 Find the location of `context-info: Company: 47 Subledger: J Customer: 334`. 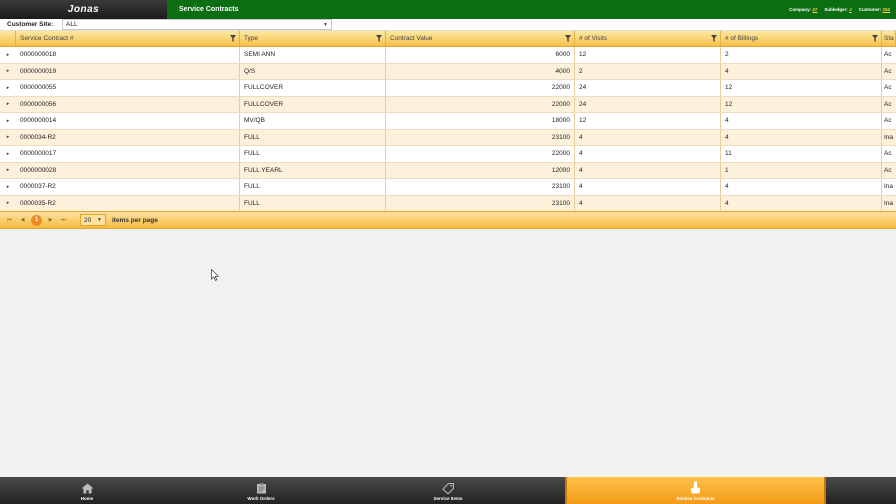

context-info: Company: 47 Subledger: J Customer: 334 is located at coordinates (839, 9).